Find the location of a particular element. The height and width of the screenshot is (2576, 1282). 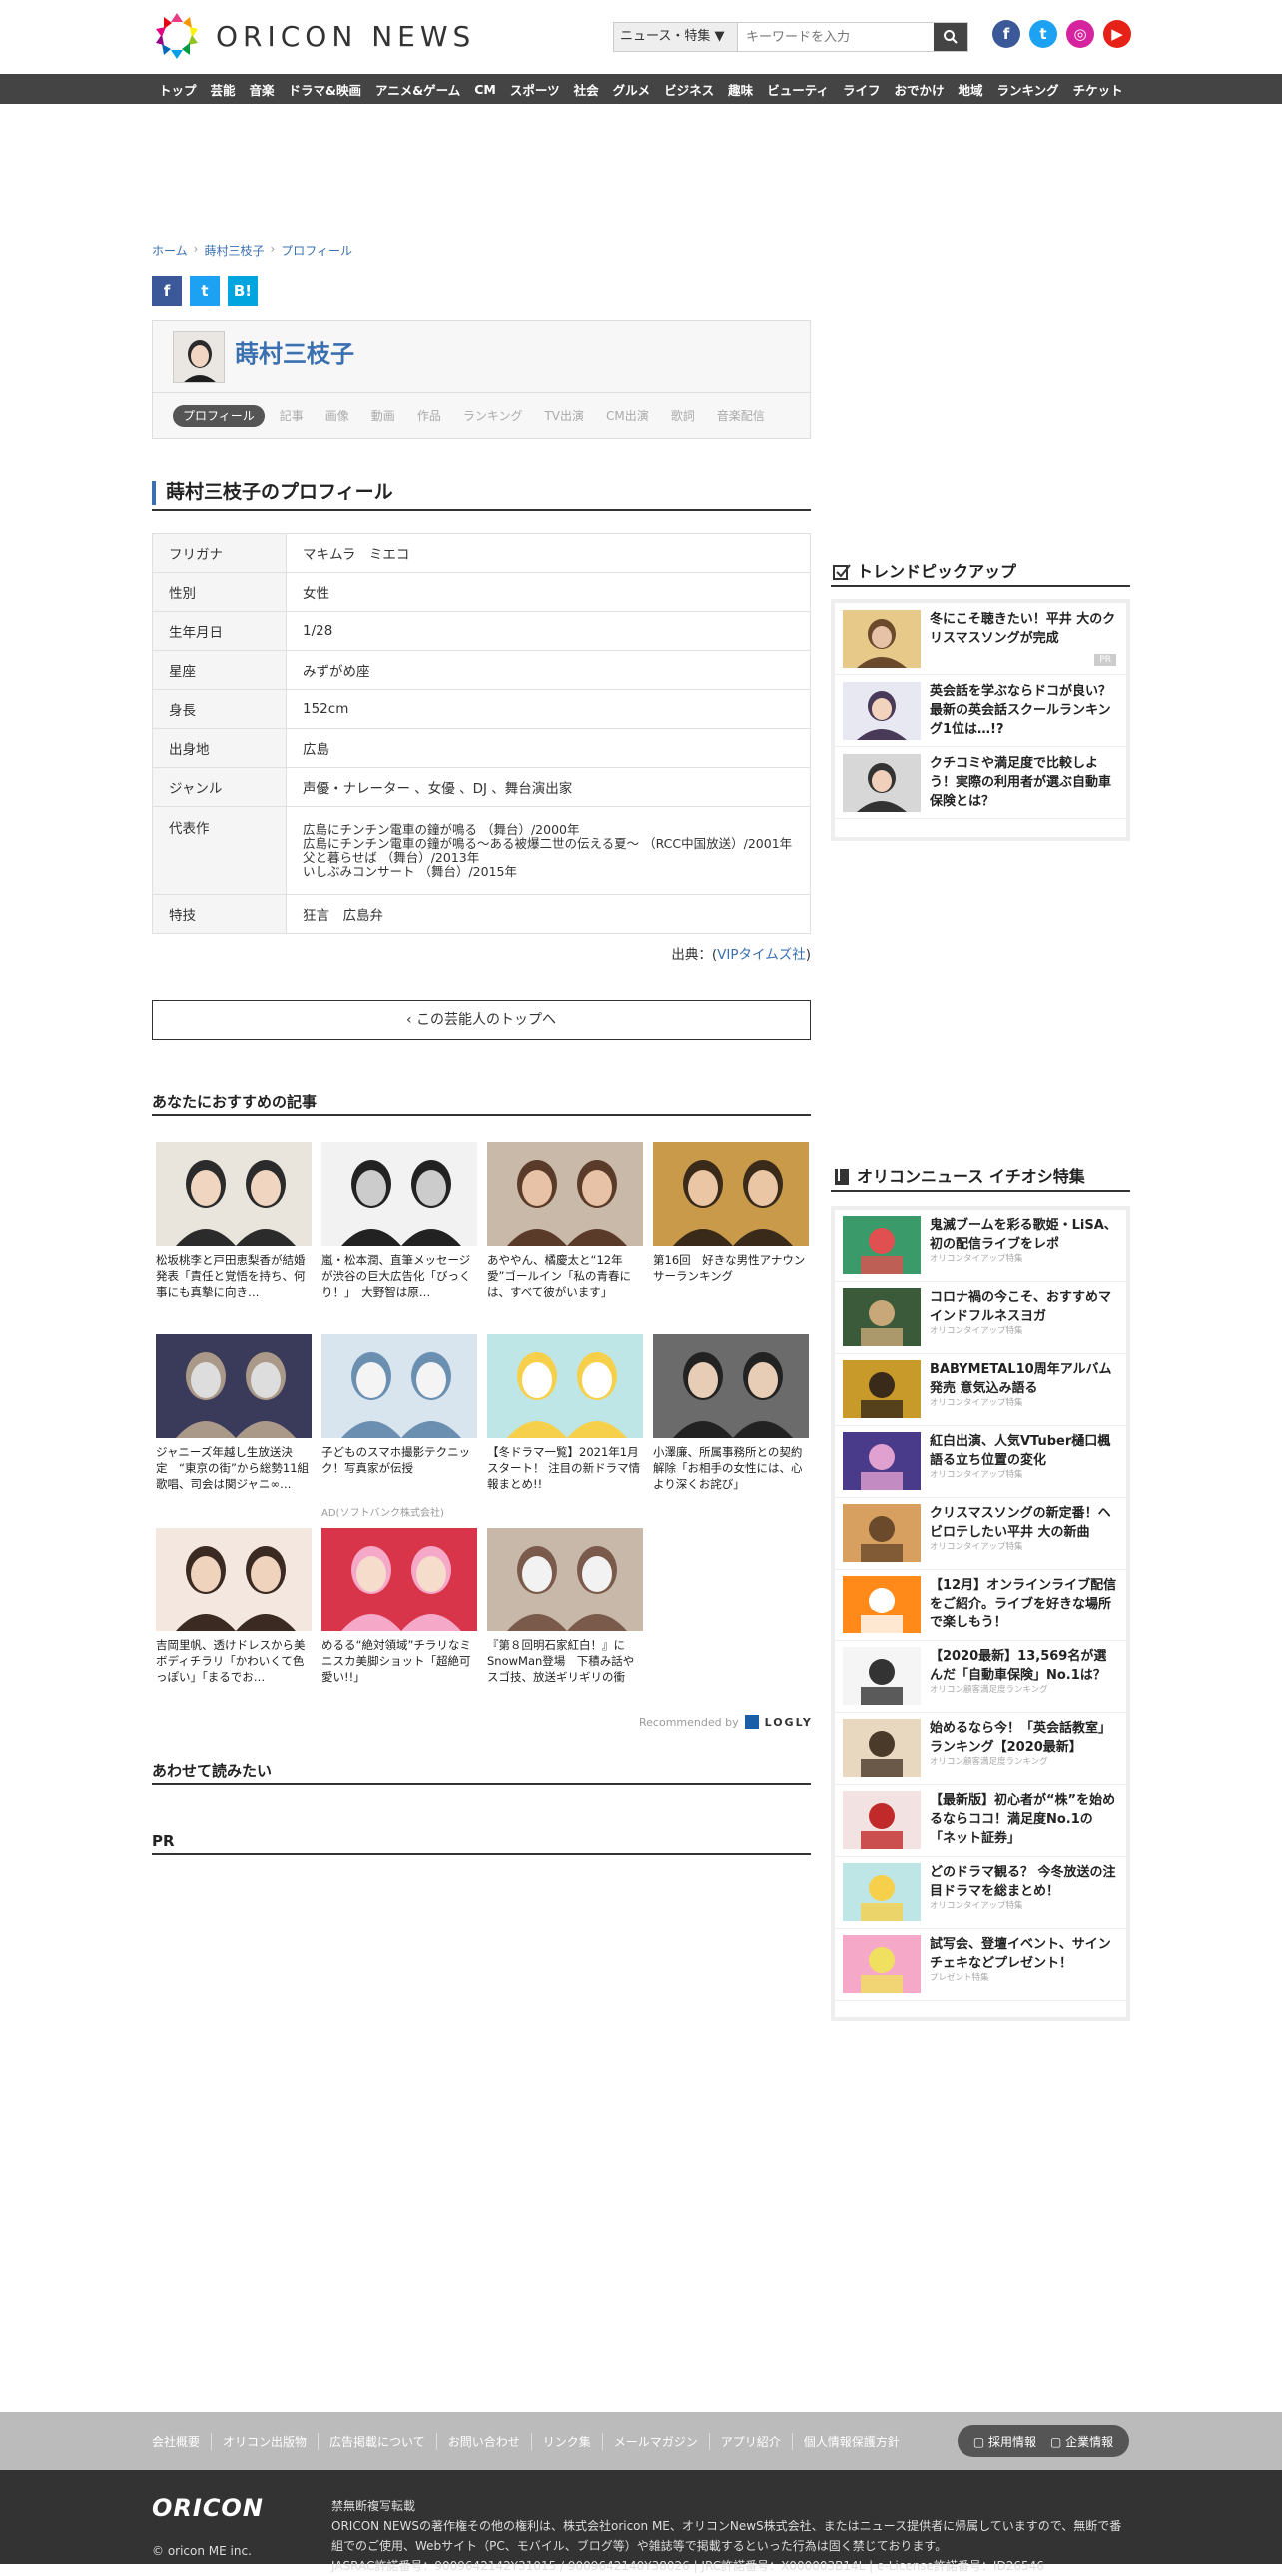

footer-link: 広告掲載について is located at coordinates (377, 2441).